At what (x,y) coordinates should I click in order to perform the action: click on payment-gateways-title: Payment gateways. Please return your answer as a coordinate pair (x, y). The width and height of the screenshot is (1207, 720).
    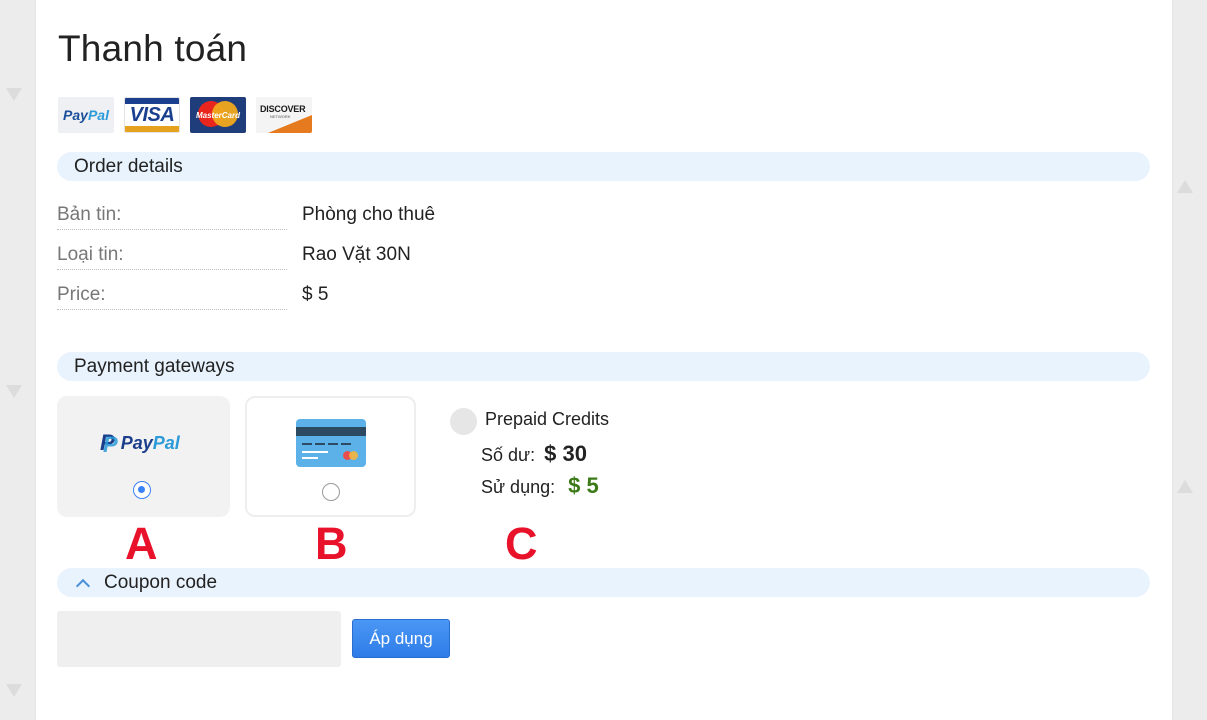
    Looking at the image, I should click on (154, 366).